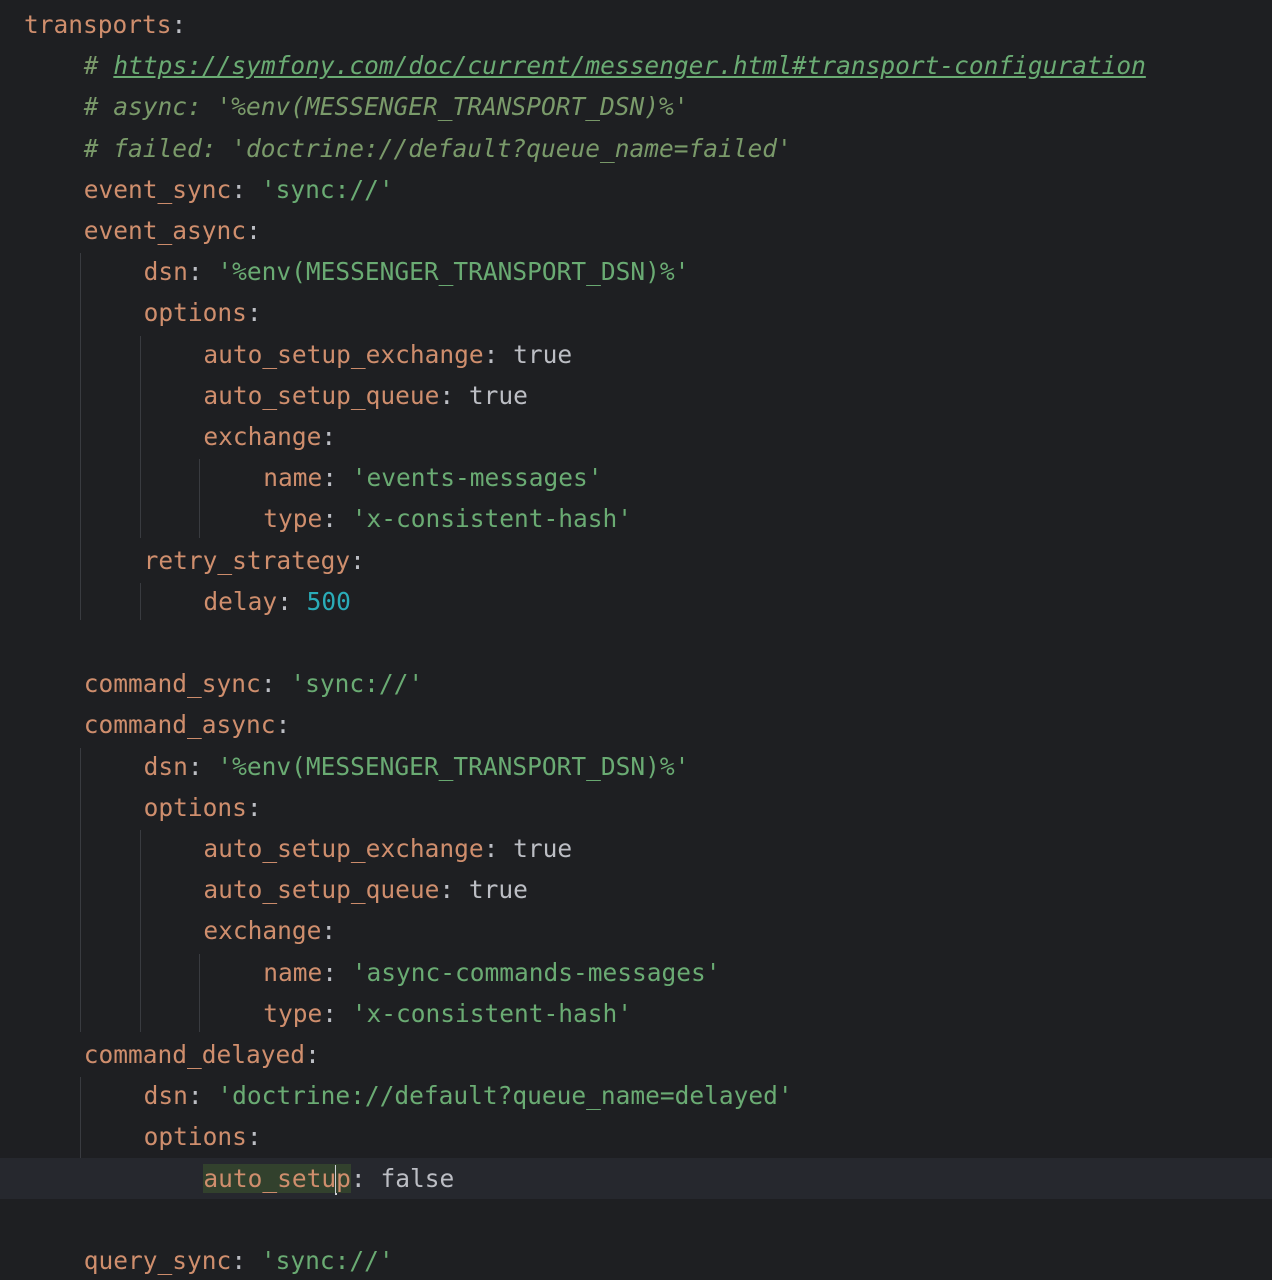 The image size is (1272, 1280). Describe the element at coordinates (636, 189) in the screenshot. I see `code-line: event_sync: 'sync://'` at that location.